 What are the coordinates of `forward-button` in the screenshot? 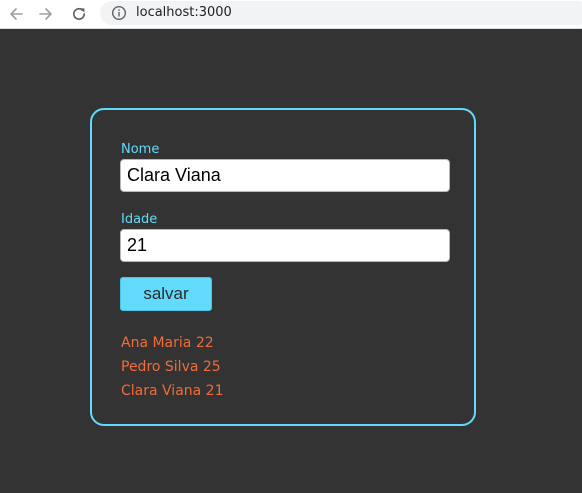 It's located at (46, 14).